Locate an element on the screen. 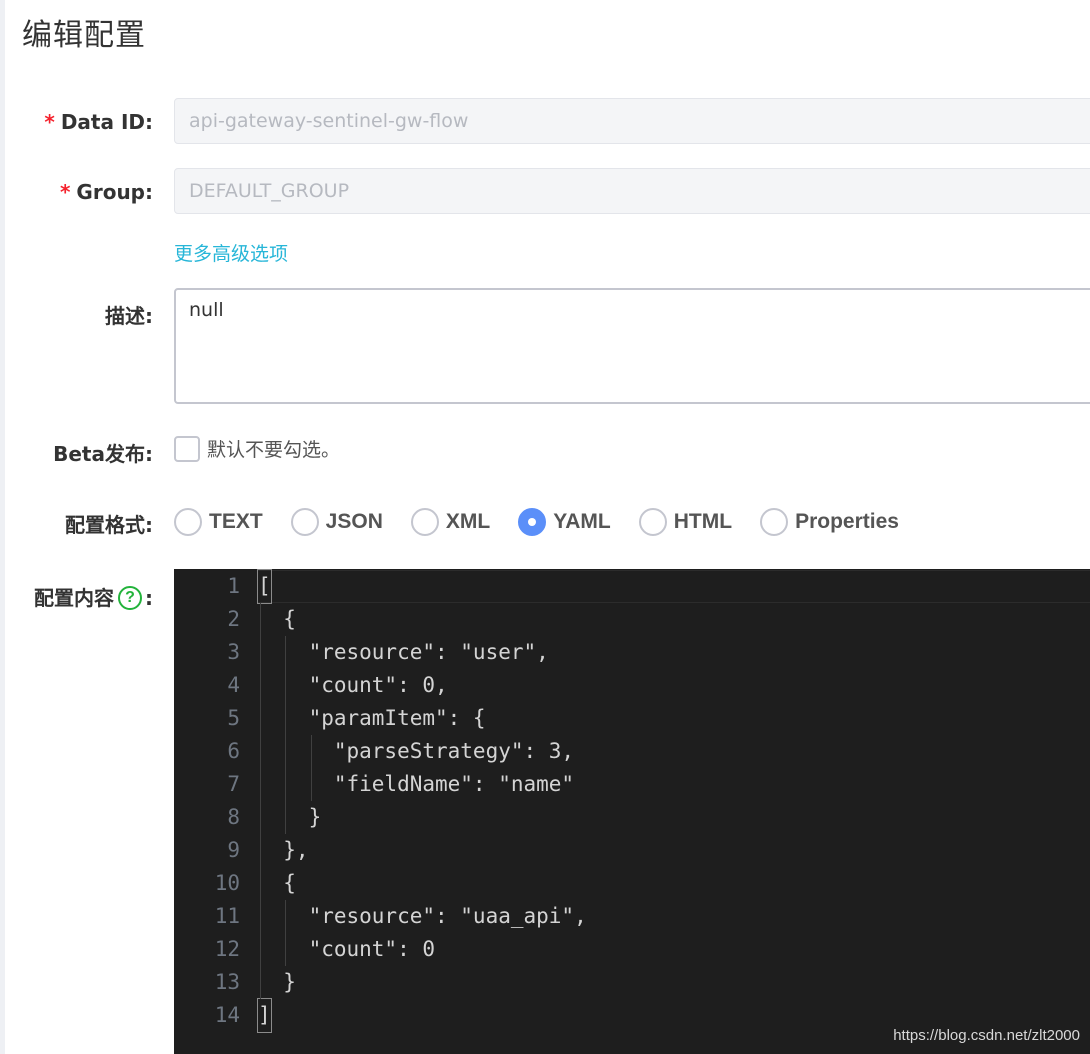 The height and width of the screenshot is (1054, 1090). line-number: 8 is located at coordinates (233, 817).